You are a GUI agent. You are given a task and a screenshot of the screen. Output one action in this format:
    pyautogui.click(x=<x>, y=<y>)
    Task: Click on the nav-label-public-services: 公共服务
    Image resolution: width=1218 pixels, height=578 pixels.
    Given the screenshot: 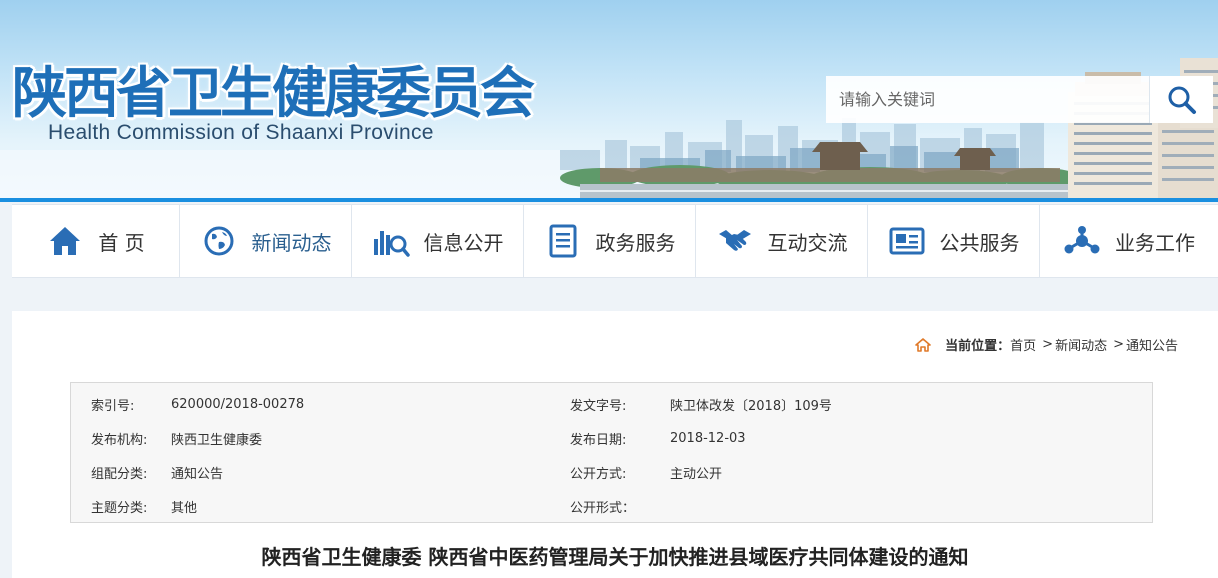 What is the action you would take?
    pyautogui.click(x=979, y=242)
    